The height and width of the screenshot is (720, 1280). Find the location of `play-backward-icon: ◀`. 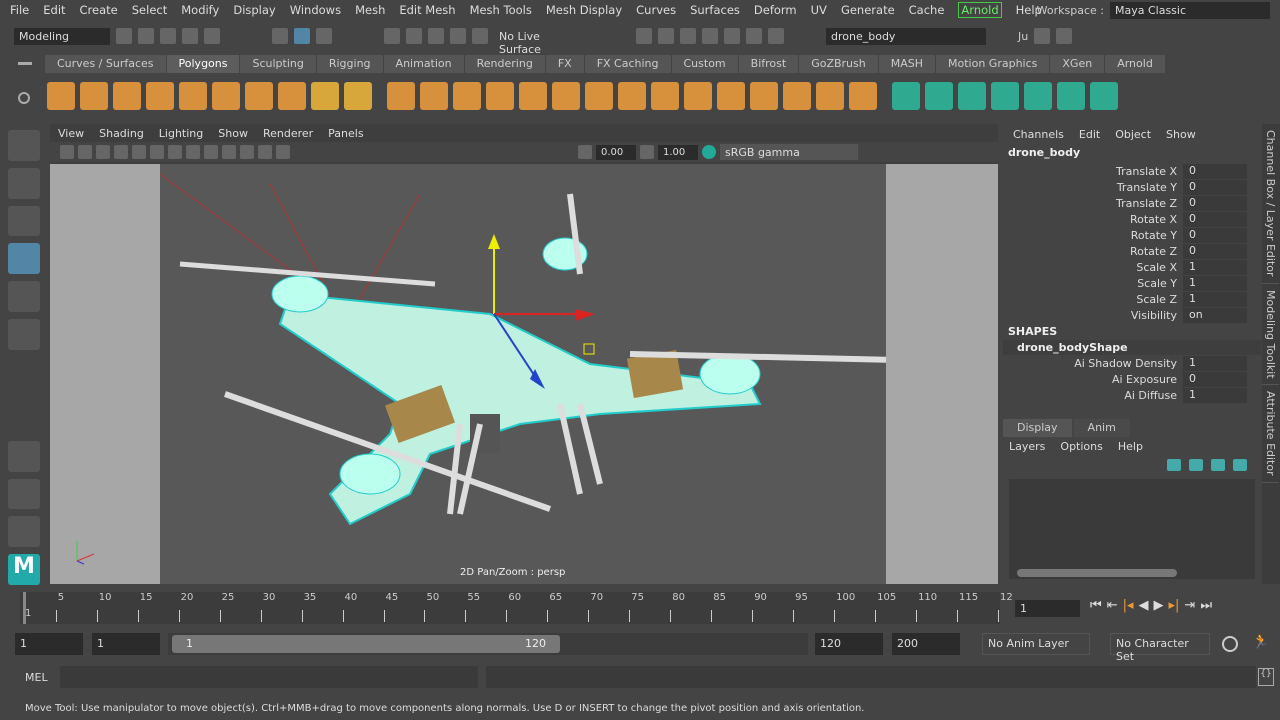

play-backward-icon: ◀ is located at coordinates (1144, 605).